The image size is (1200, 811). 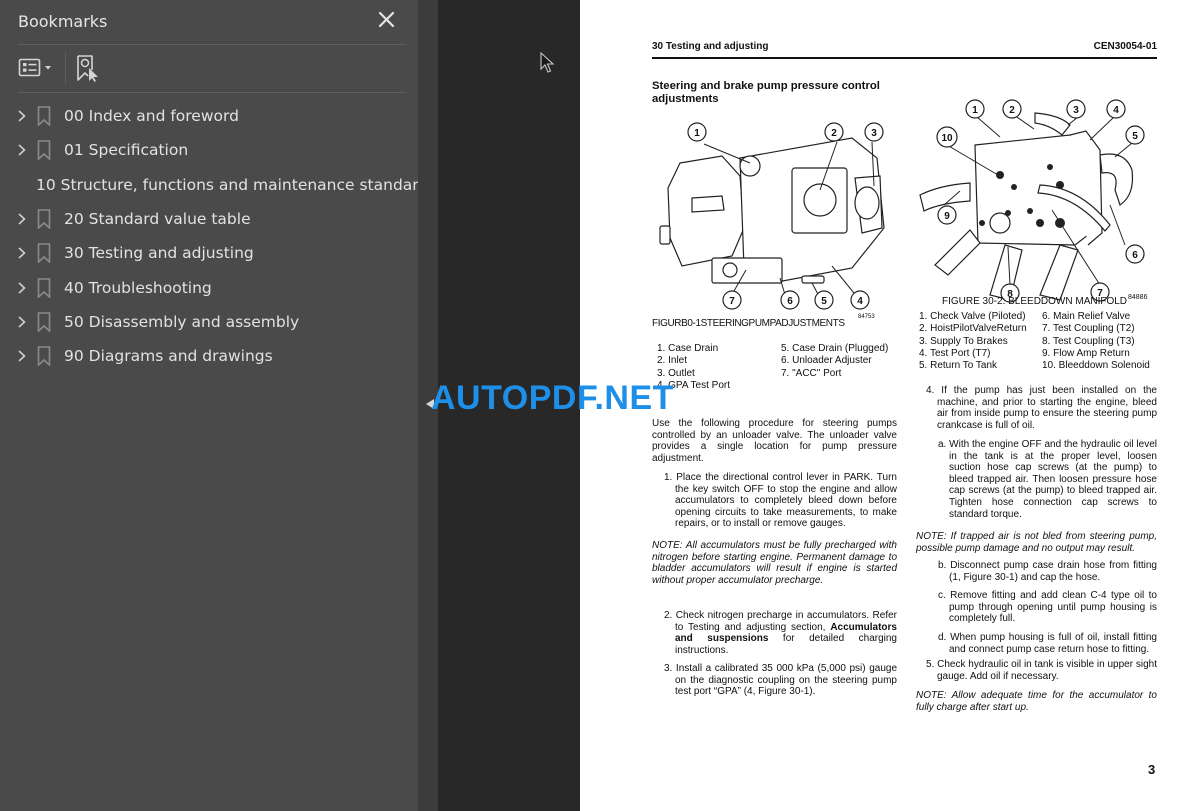 I want to click on find-current-bookmark-button, so click(x=88, y=68).